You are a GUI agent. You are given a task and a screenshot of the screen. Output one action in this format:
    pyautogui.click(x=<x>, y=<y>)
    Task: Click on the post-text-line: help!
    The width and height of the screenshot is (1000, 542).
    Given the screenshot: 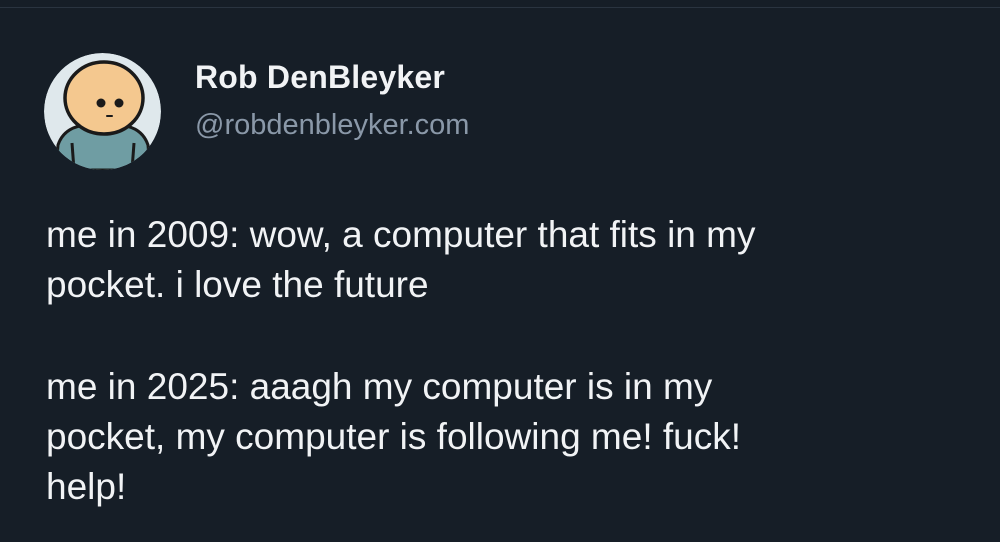 What is the action you would take?
    pyautogui.click(x=86, y=486)
    